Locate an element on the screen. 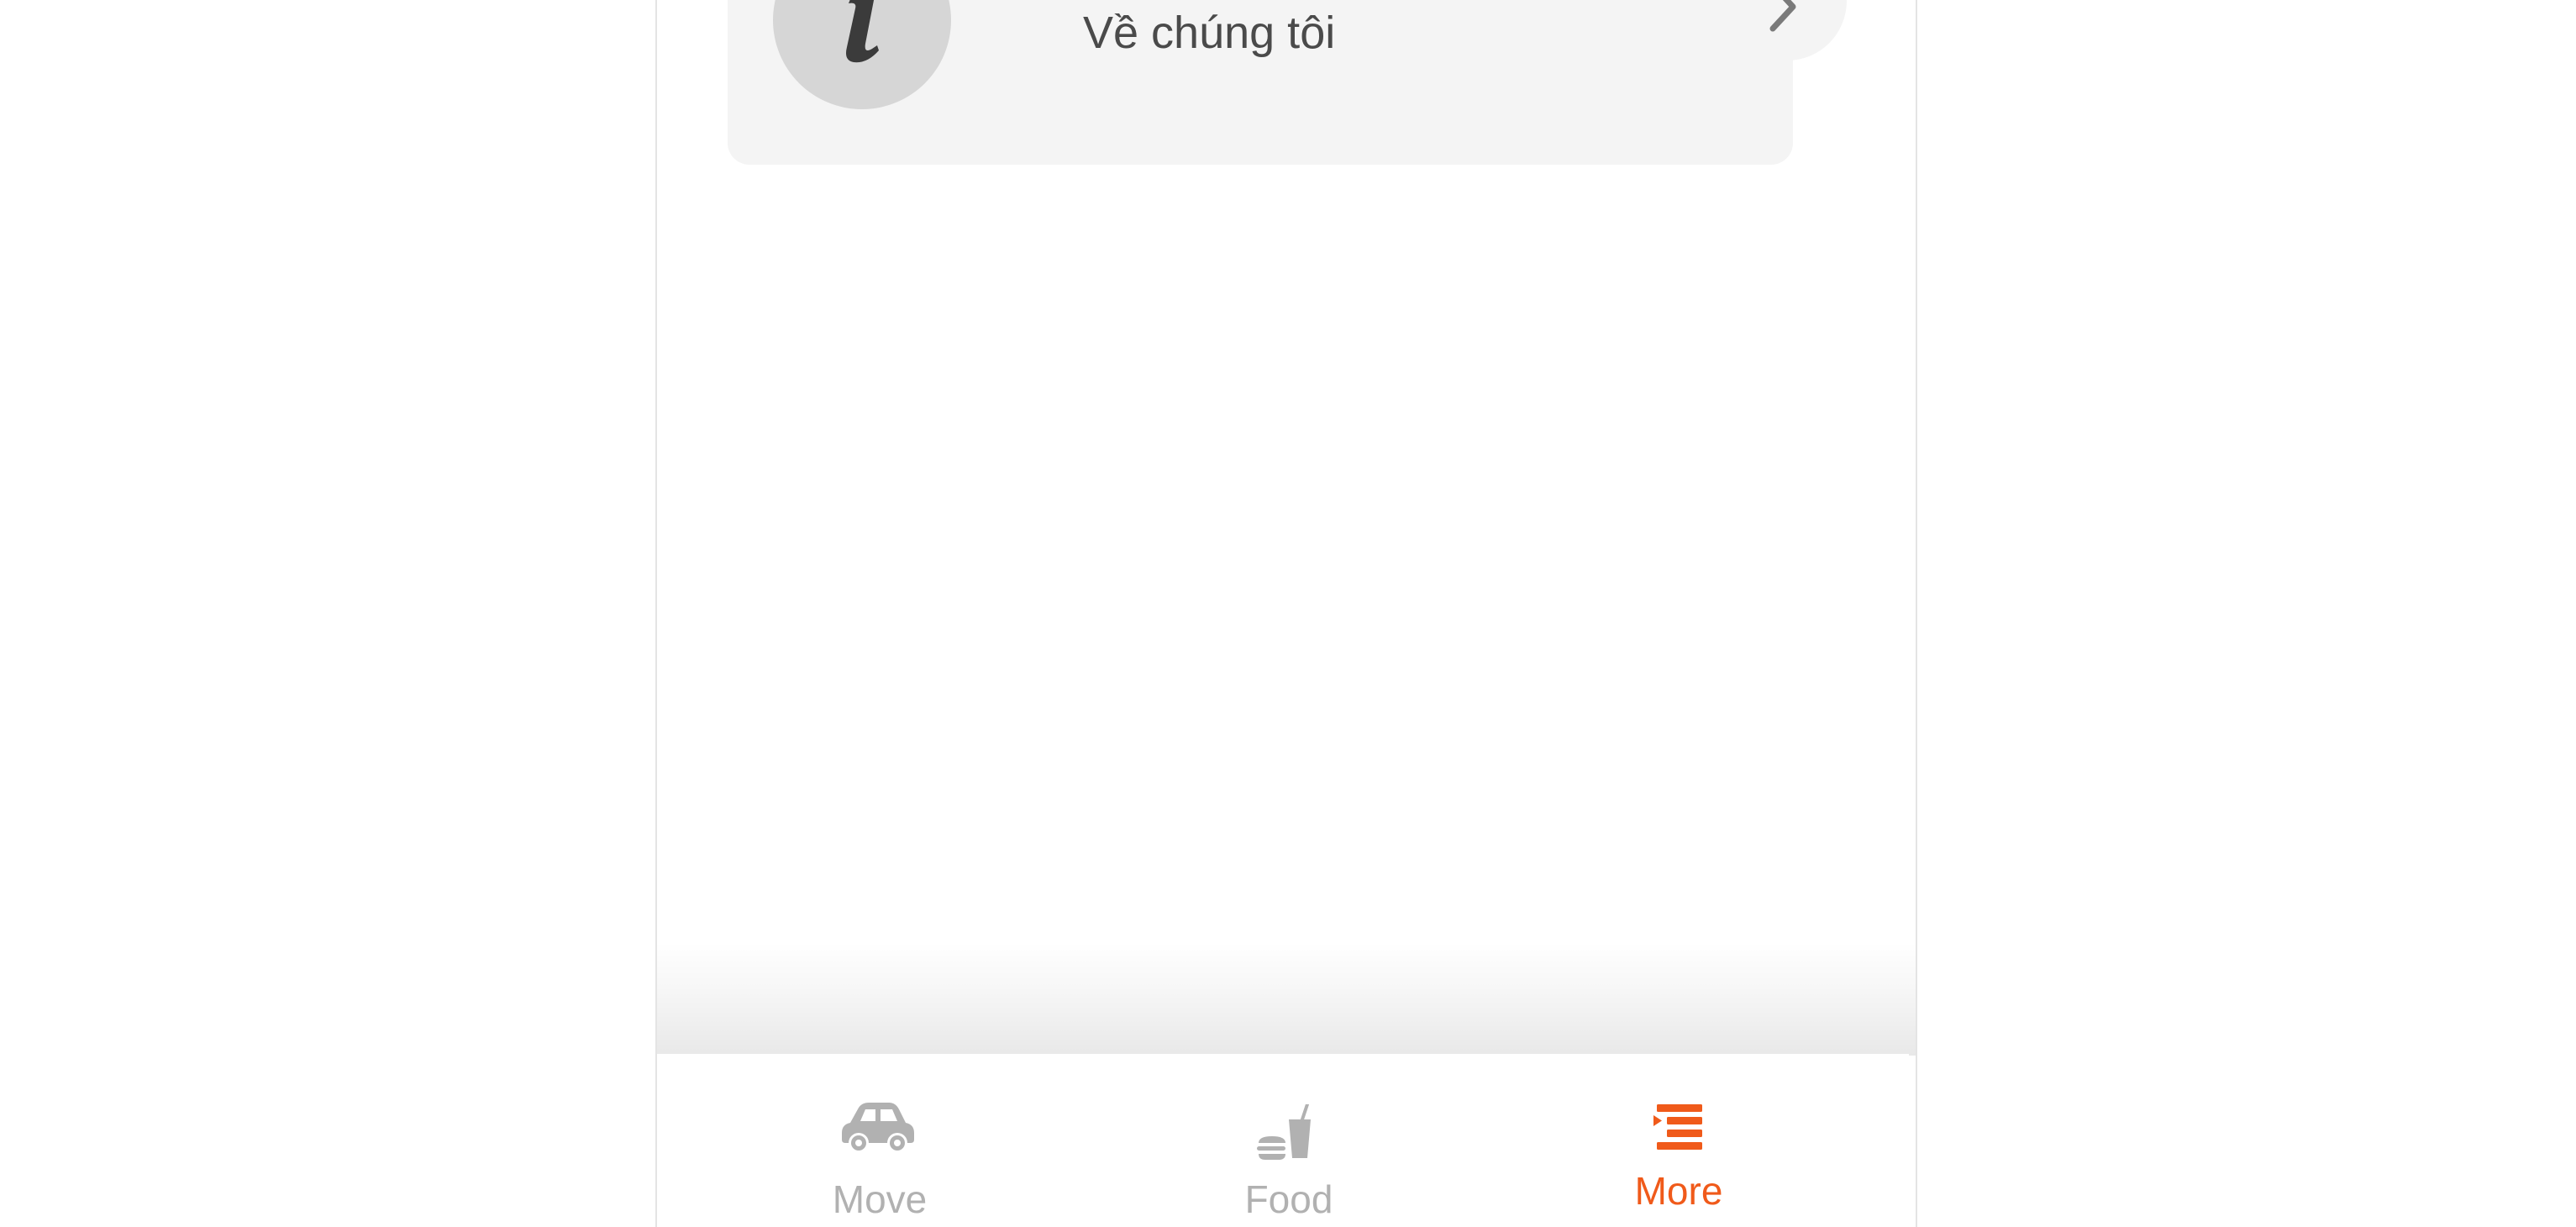 This screenshot has width=2576, height=1227. food-drink-icon is located at coordinates (1284, 1135).